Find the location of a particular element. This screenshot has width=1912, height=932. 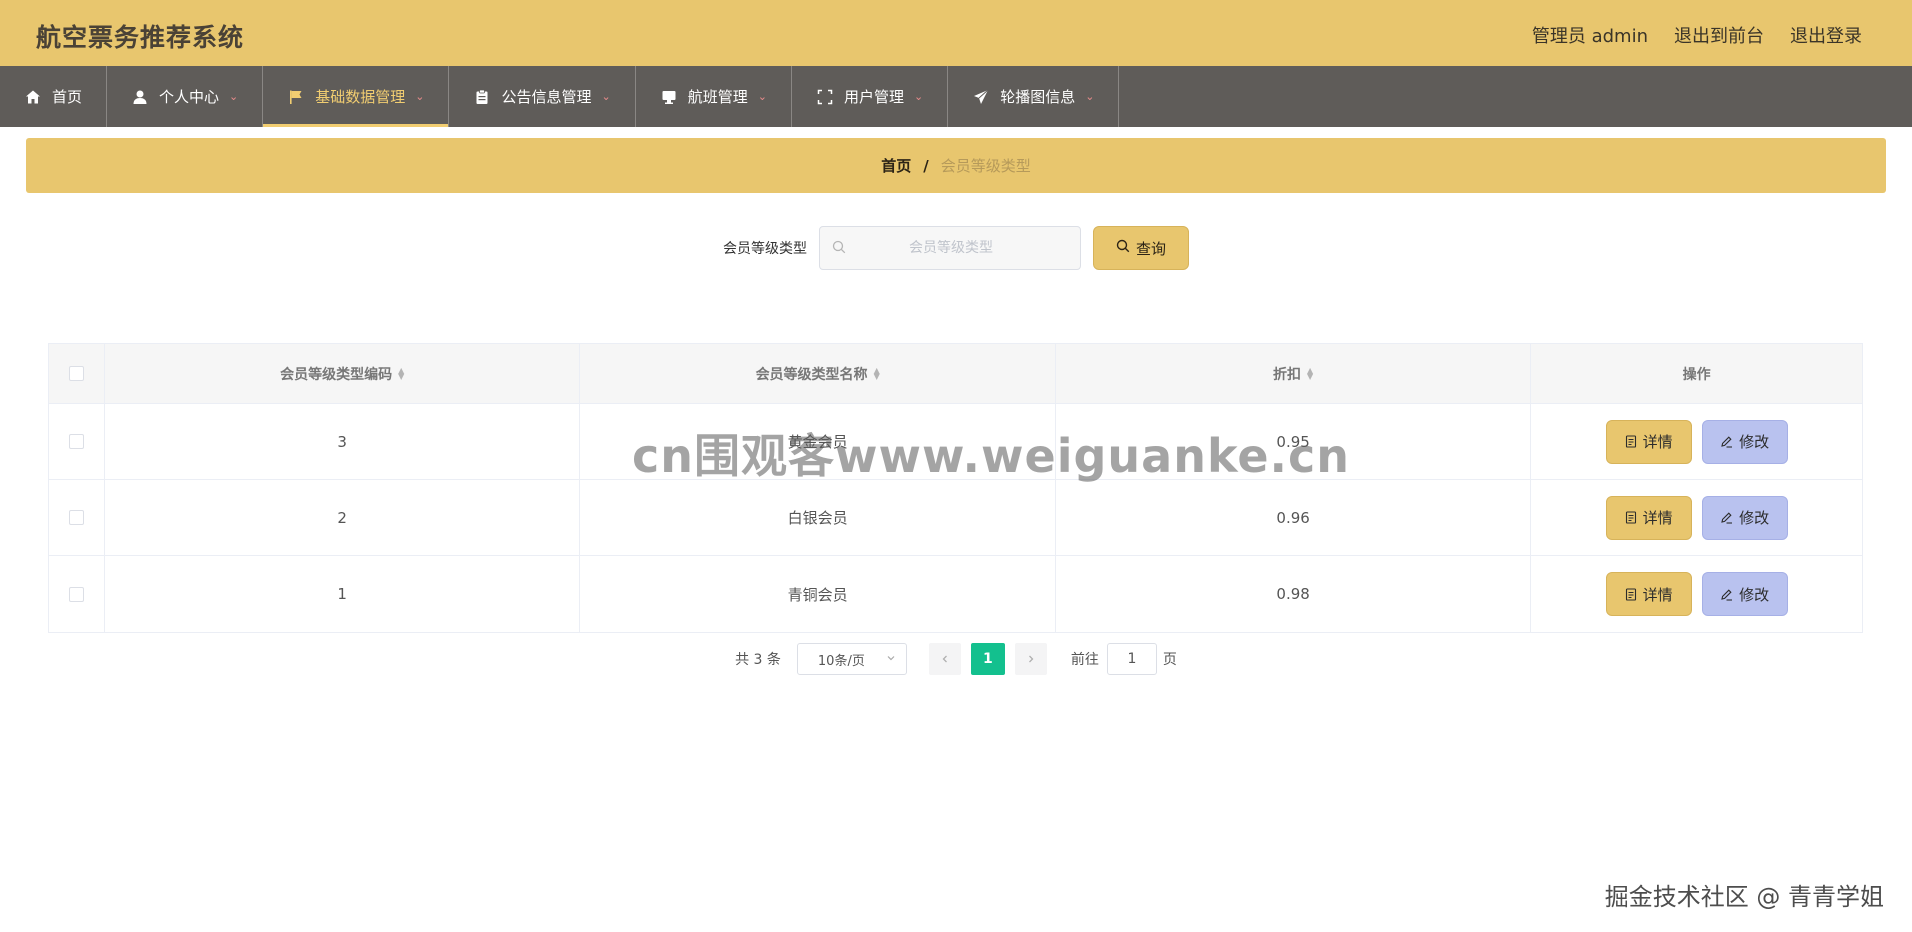

user-icon is located at coordinates (140, 97).